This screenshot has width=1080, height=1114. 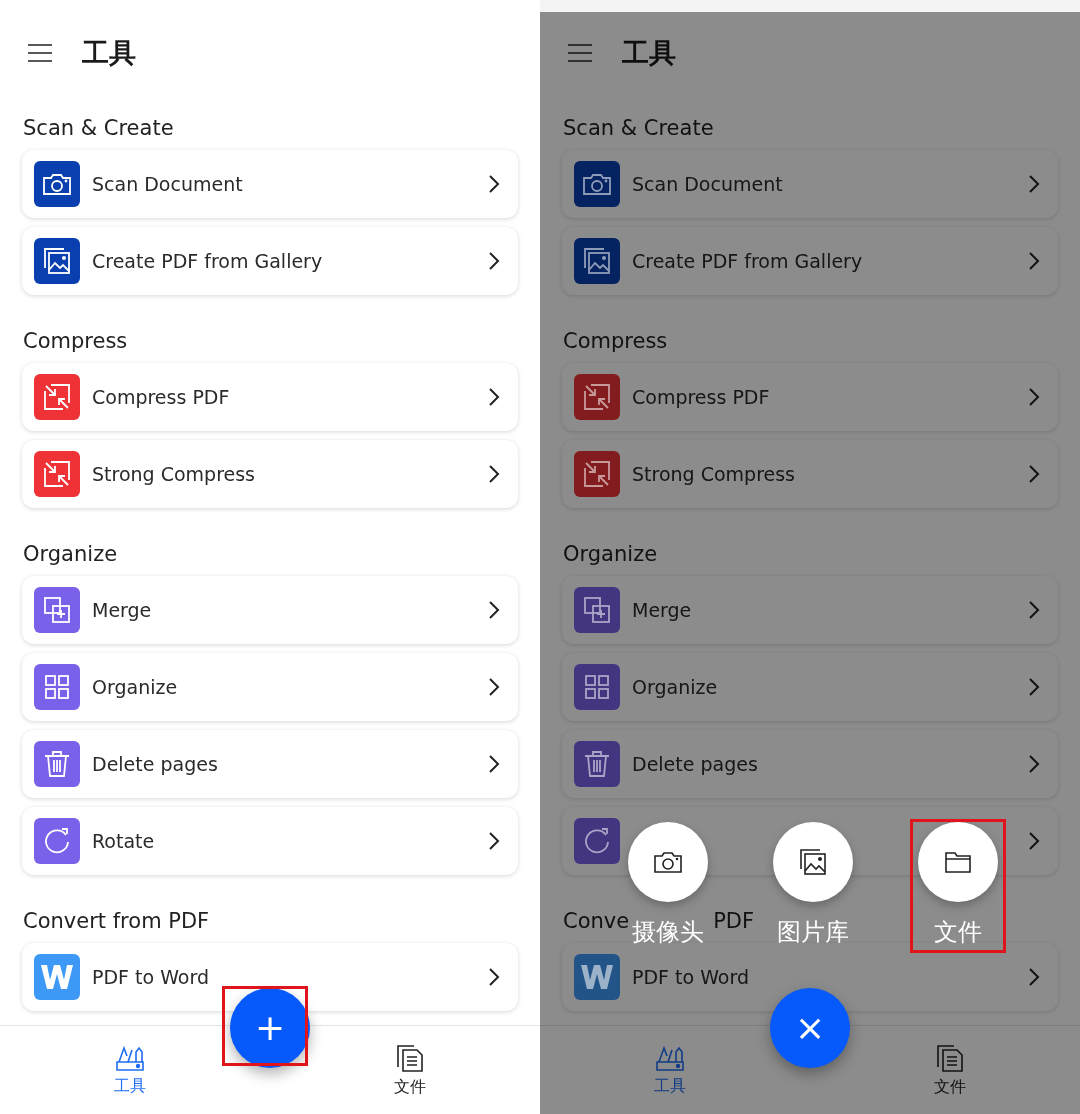 What do you see at coordinates (116, 921) in the screenshot?
I see `section-title: Convert from PDF` at bounding box center [116, 921].